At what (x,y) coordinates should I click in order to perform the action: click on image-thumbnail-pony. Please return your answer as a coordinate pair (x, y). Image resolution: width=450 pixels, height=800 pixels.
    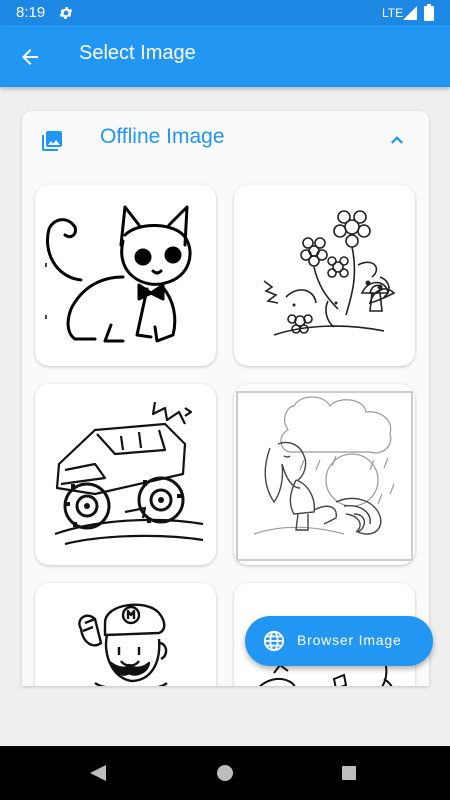
    Looking at the image, I should click on (324, 474).